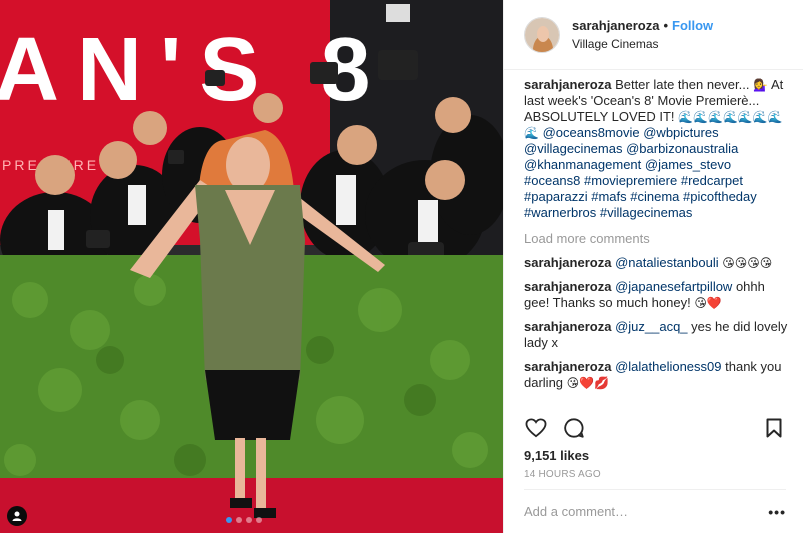 This screenshot has width=803, height=533. I want to click on carousel-indicator, so click(244, 520).